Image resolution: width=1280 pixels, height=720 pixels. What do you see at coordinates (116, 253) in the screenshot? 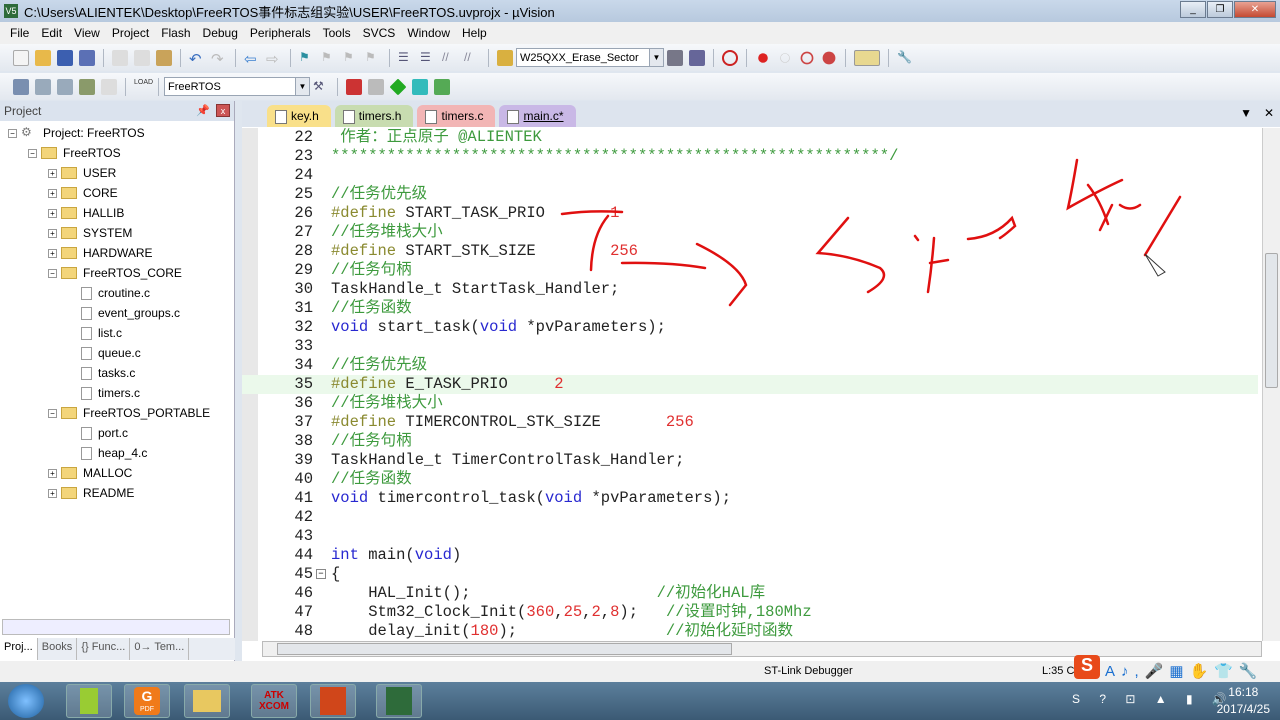
I see `tree-item: + HARDWARE` at bounding box center [116, 253].